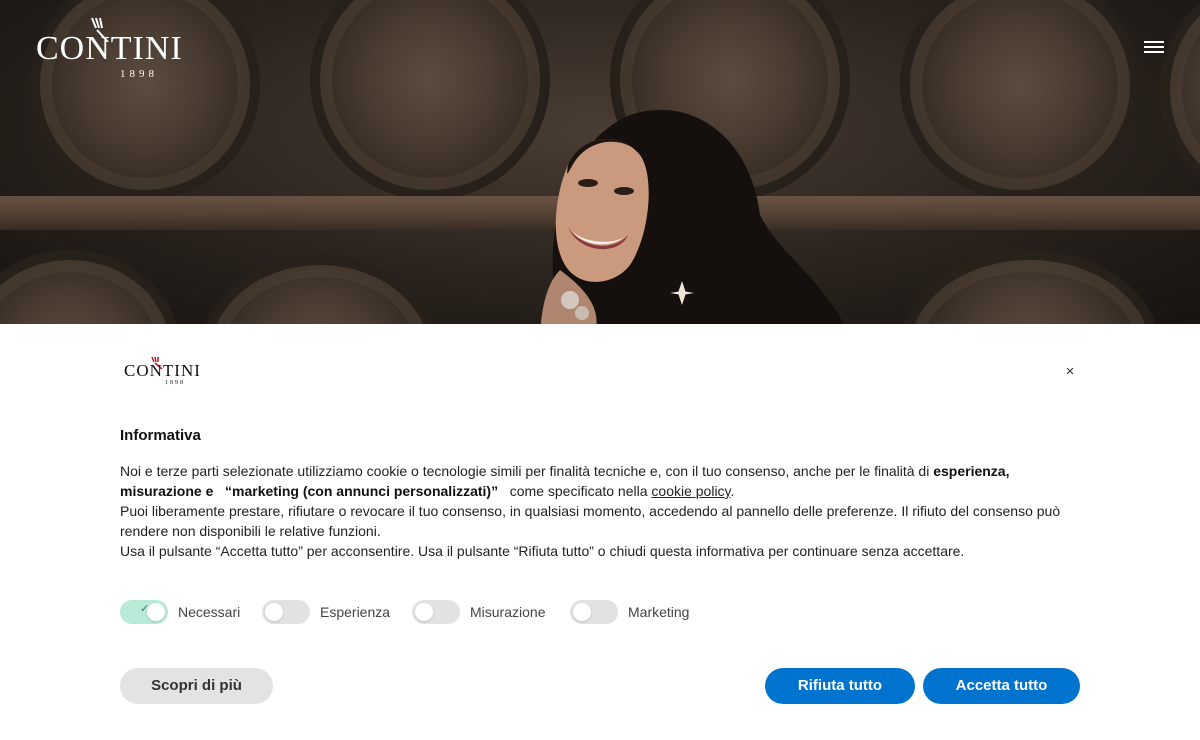 This screenshot has height=740, width=1200. Describe the element at coordinates (578, 491) in the screenshot. I see `text-p1-part2: come specificato nella` at that location.